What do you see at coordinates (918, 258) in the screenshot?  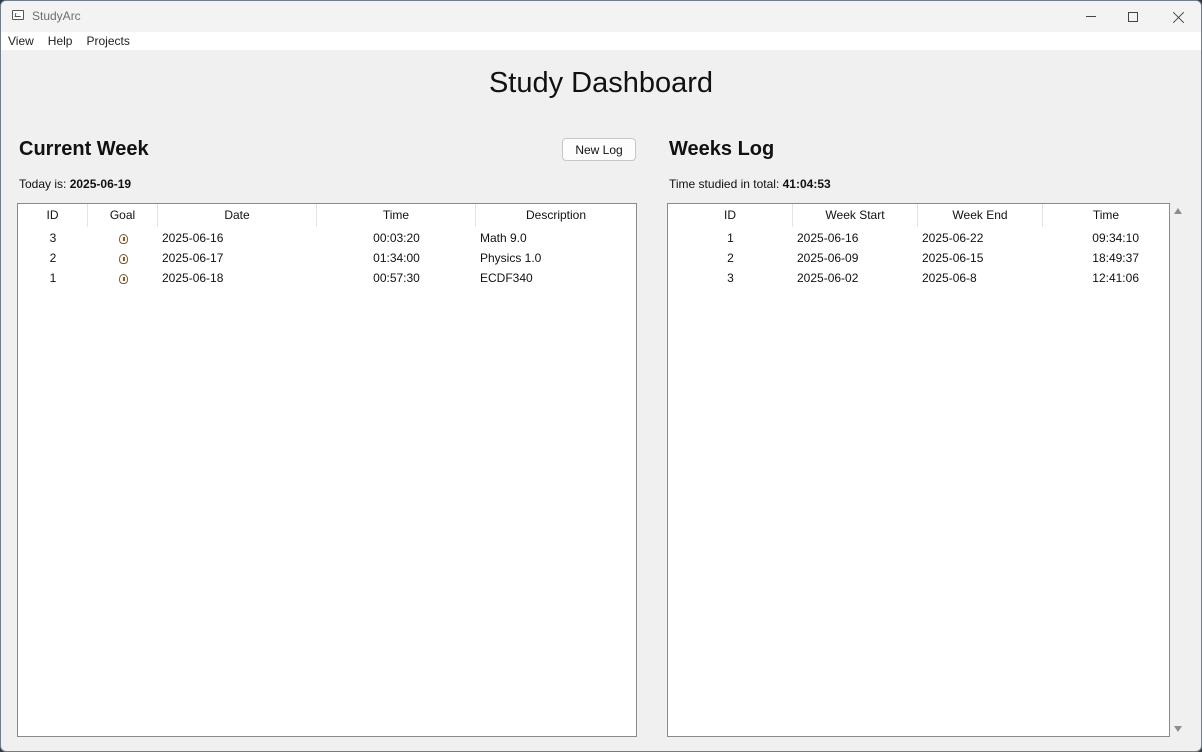 I see `table-row: 2 2025-06-09 2025-06-15 18:49:37` at bounding box center [918, 258].